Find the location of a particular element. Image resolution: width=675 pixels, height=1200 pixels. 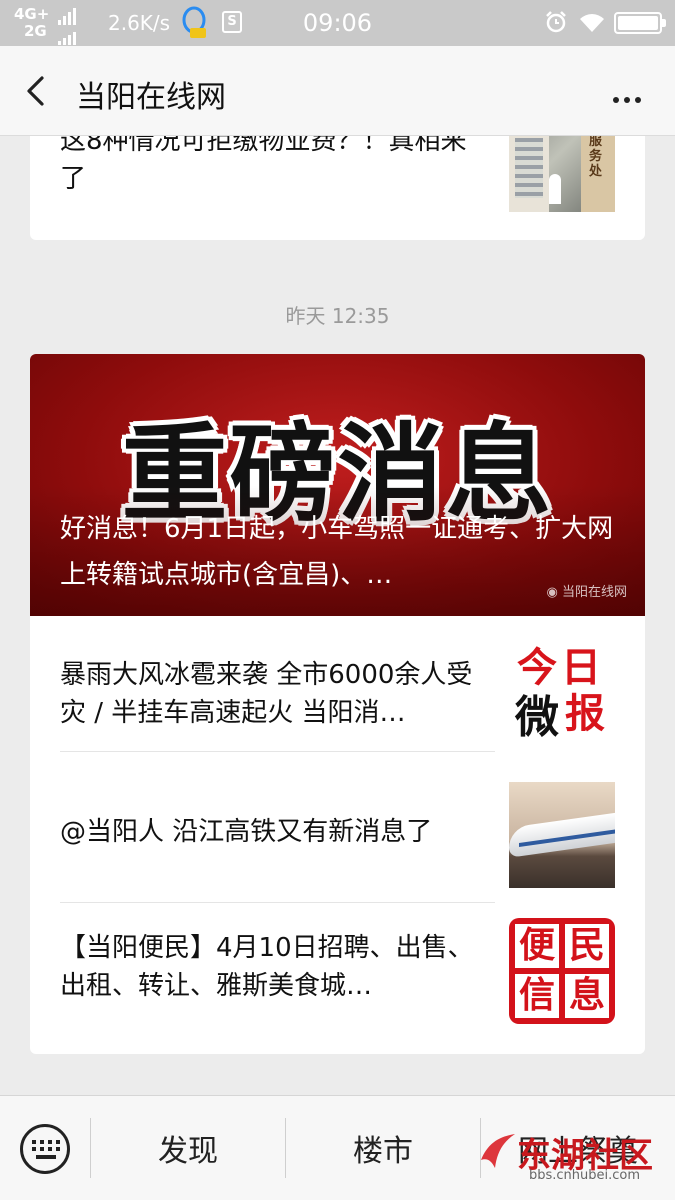

menu-item-discover: 发现 is located at coordinates (188, 1148).